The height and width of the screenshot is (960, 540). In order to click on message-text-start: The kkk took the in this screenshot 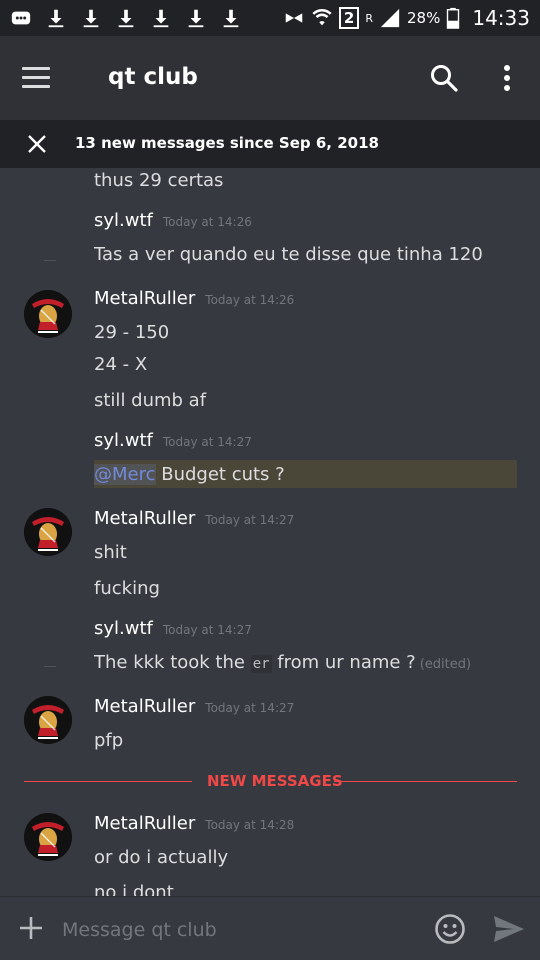, I will do `click(172, 662)`.